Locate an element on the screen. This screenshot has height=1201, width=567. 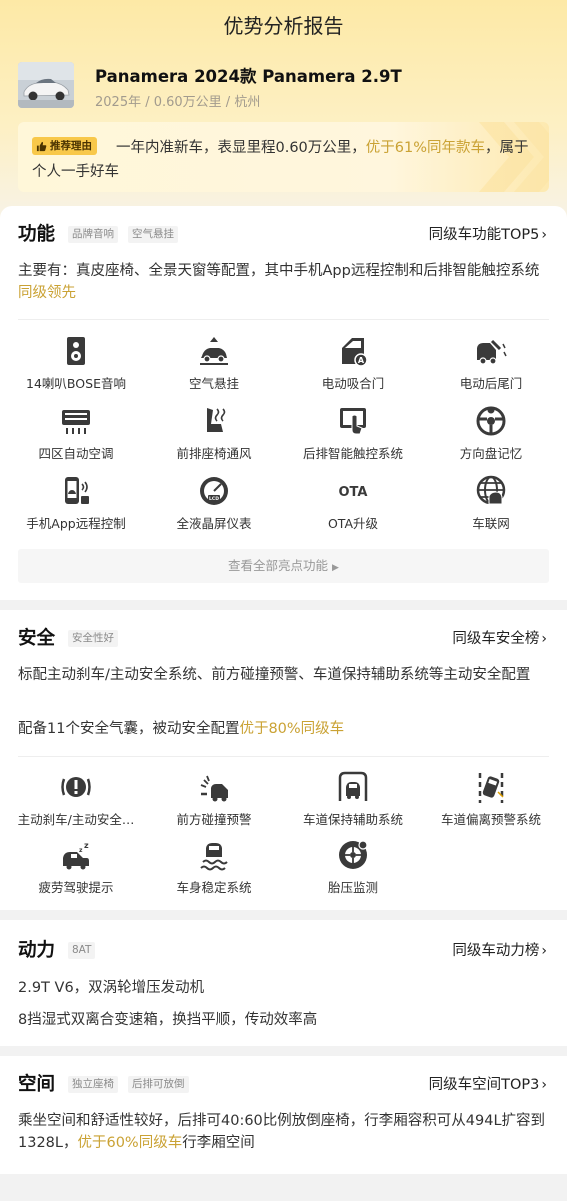
safety-label: 疲劳驾驶提示 is located at coordinates (76, 887).